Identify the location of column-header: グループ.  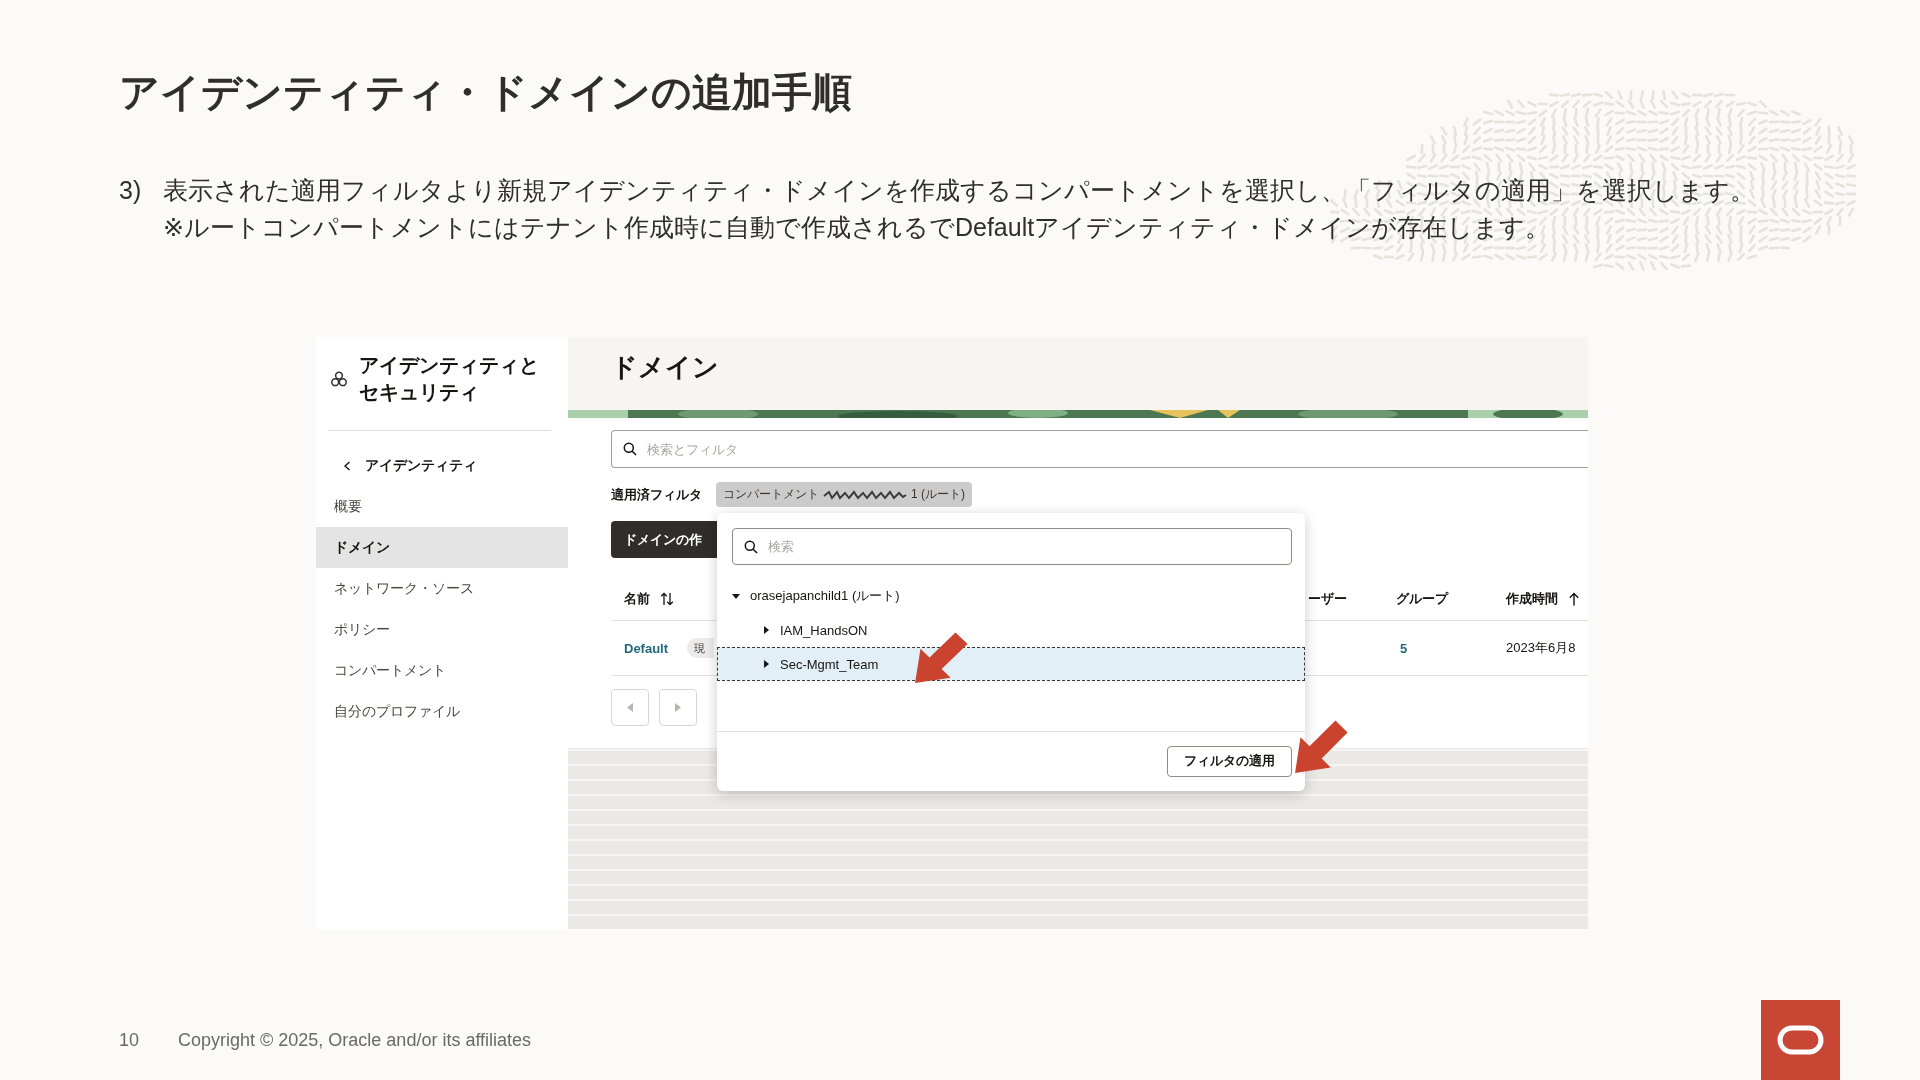
(1422, 599).